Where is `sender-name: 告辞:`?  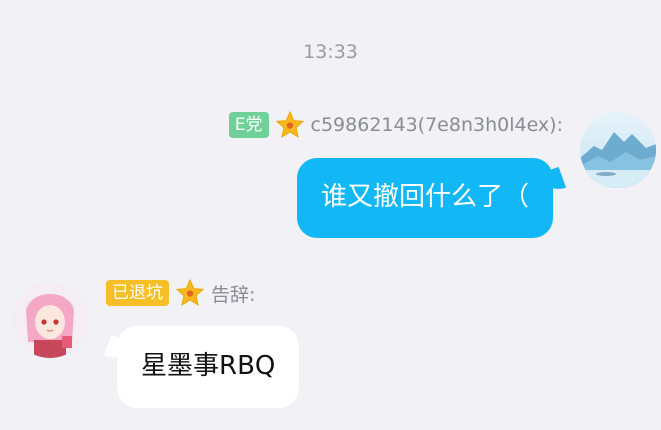 sender-name: 告辞: is located at coordinates (233, 293).